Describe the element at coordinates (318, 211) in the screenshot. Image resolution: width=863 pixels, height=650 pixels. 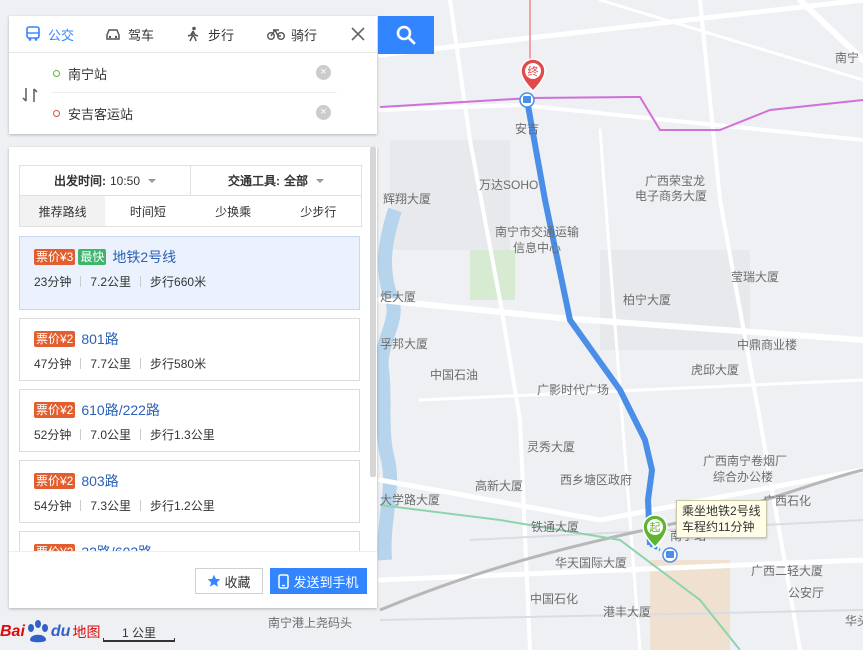
I see `sort-less-walking: 少步行` at that location.